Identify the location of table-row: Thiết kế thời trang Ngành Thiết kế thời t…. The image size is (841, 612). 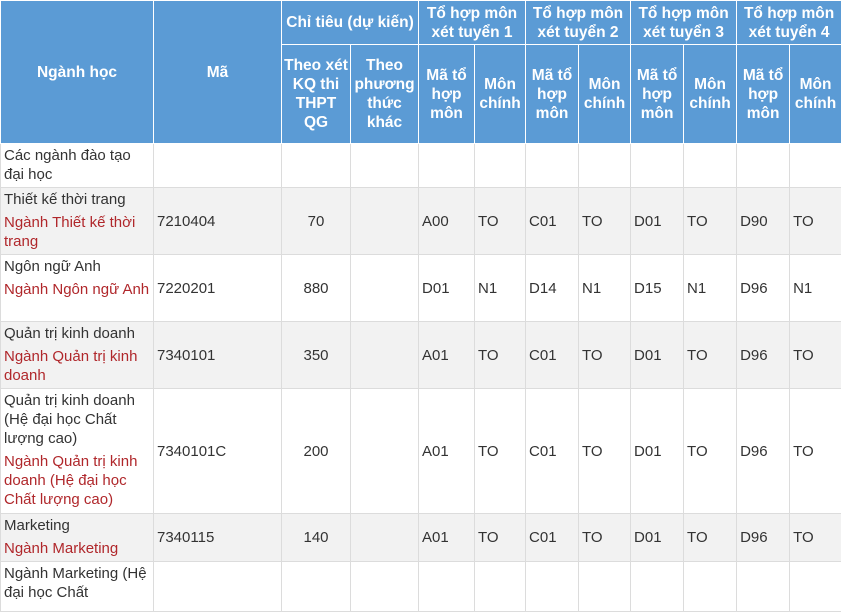
(421, 221).